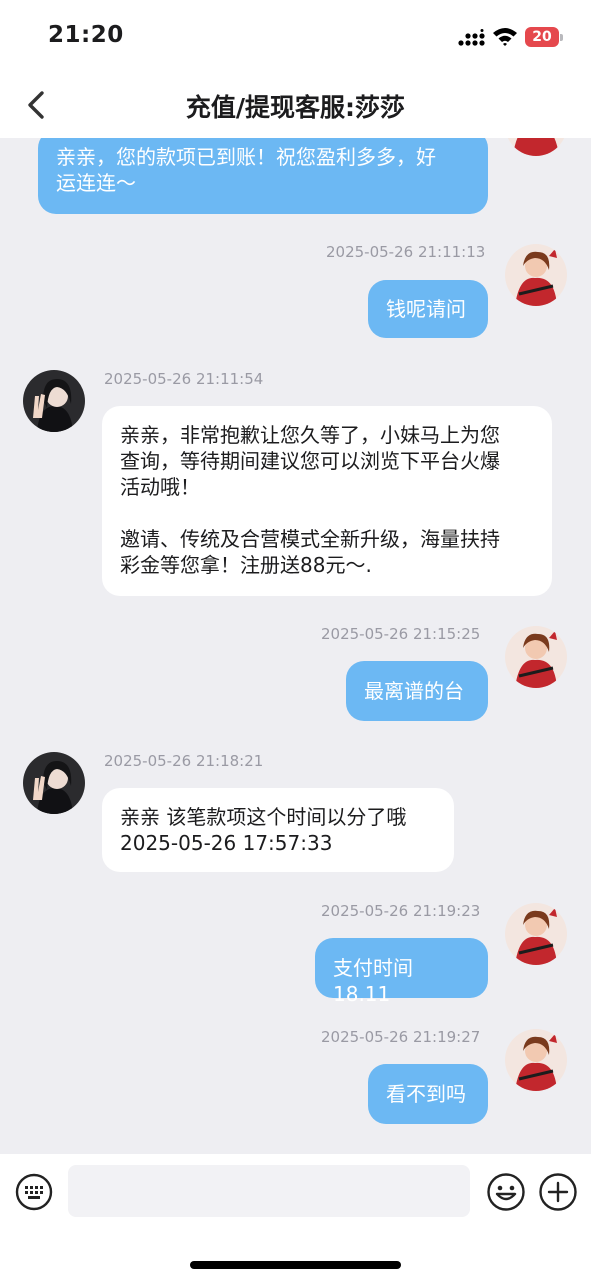 This screenshot has width=591, height=1280. I want to click on message-timestamp: 2025-05-26 21:19:23, so click(401, 911).